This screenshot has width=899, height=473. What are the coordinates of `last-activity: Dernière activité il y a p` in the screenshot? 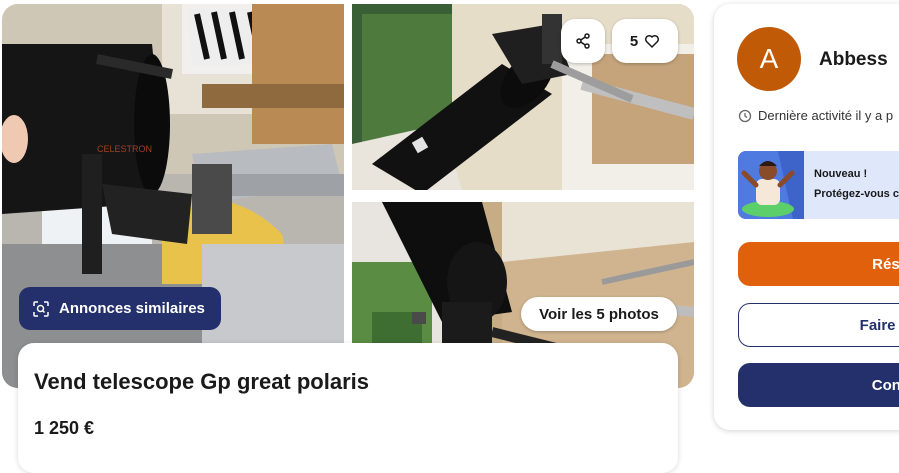 It's located at (815, 115).